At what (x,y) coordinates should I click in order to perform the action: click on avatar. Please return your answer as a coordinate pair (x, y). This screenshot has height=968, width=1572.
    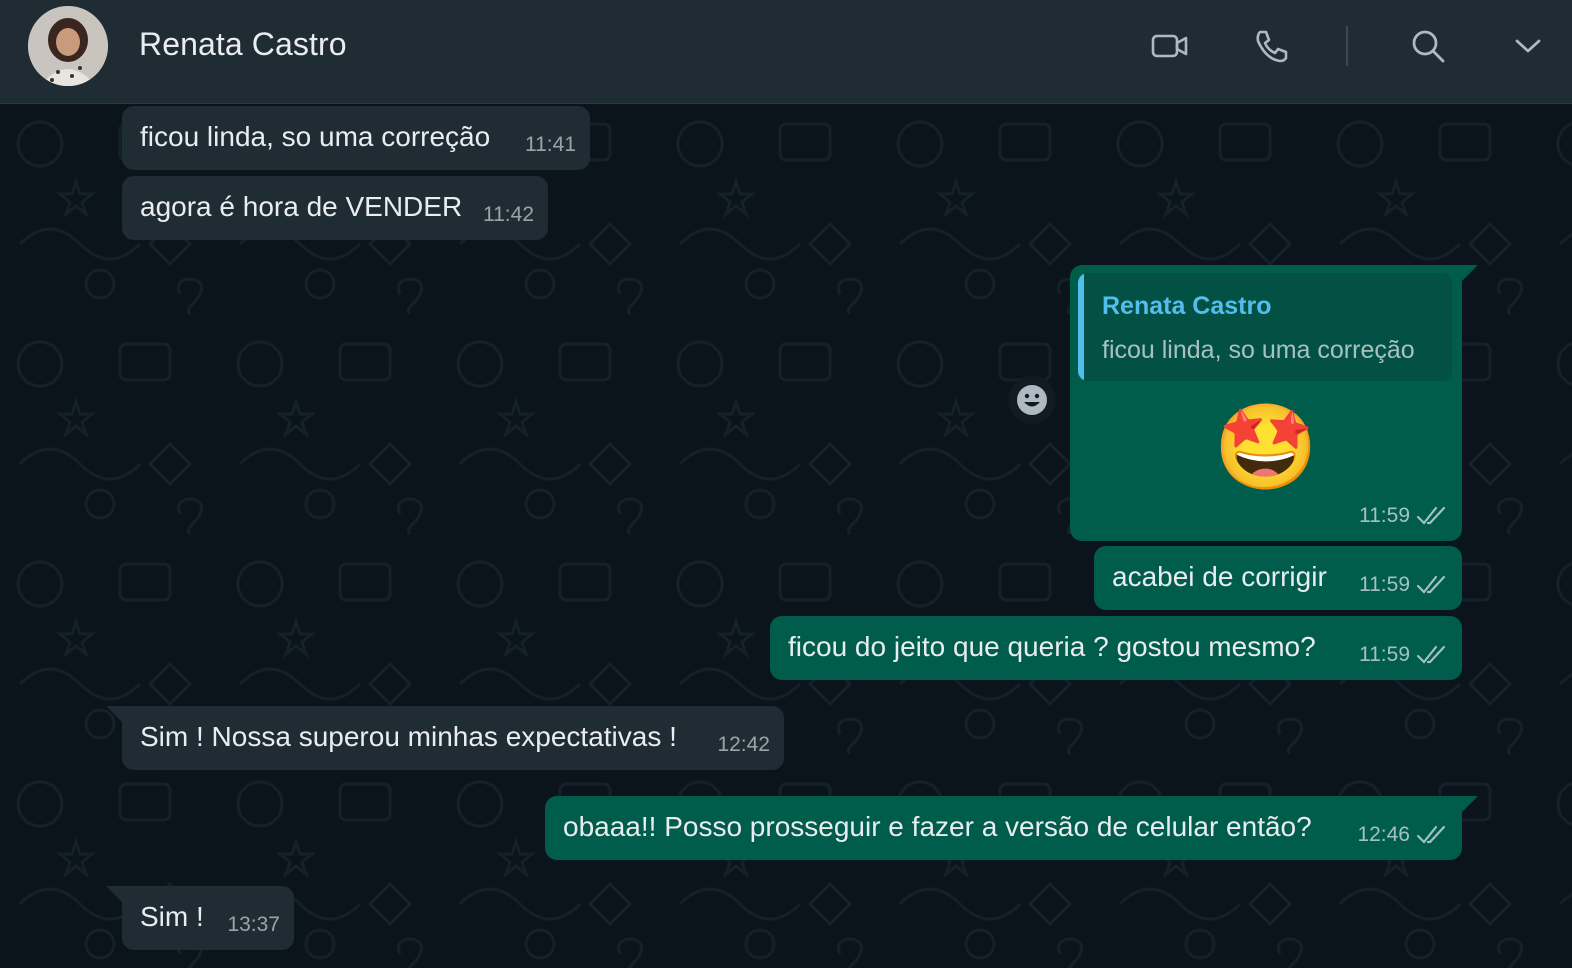
    Looking at the image, I should click on (68, 46).